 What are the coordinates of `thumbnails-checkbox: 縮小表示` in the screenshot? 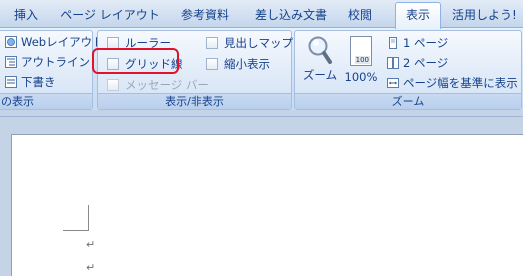 It's located at (238, 64).